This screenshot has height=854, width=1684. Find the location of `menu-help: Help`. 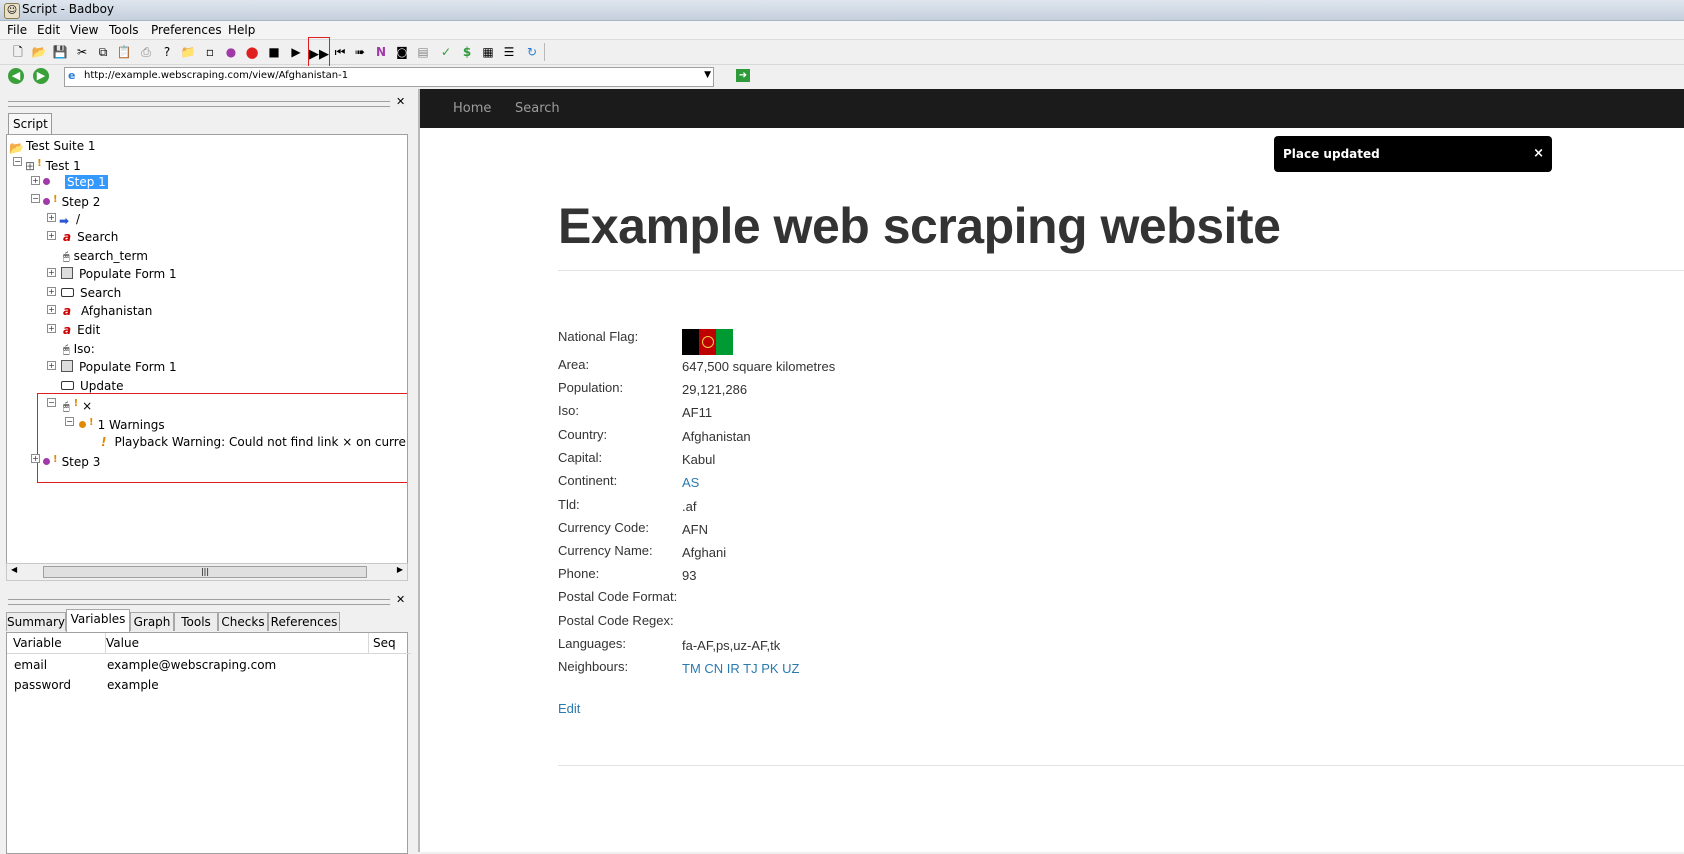

menu-help: Help is located at coordinates (241, 30).